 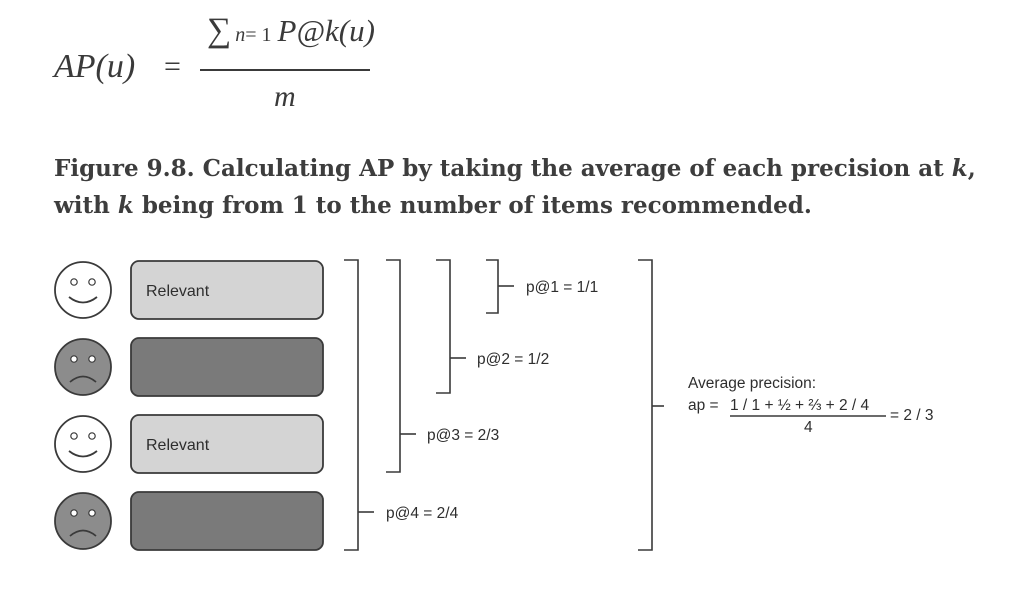 I want to click on caption-k-2: k, so click(x=125, y=205).